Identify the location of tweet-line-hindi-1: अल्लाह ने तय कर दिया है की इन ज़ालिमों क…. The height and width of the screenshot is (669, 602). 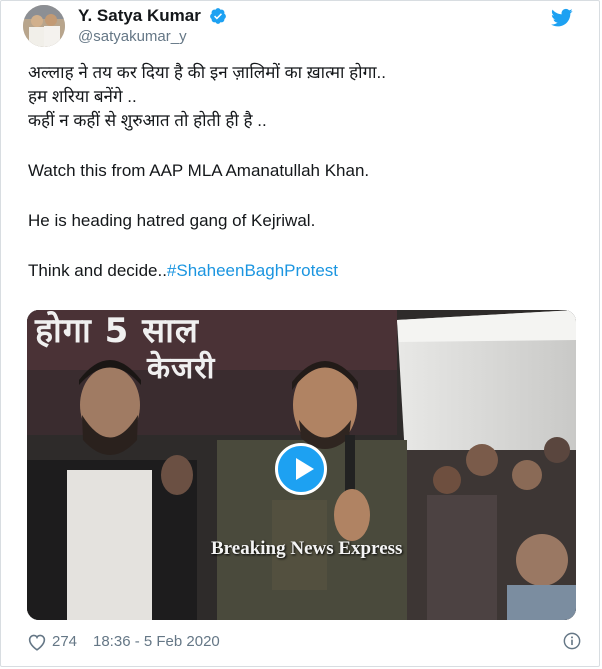
(207, 72).